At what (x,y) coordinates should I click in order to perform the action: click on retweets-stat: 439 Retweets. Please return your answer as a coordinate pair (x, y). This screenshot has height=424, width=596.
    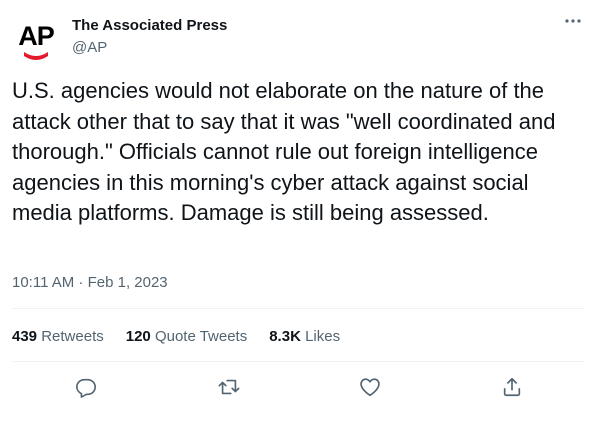
    Looking at the image, I should click on (58, 337).